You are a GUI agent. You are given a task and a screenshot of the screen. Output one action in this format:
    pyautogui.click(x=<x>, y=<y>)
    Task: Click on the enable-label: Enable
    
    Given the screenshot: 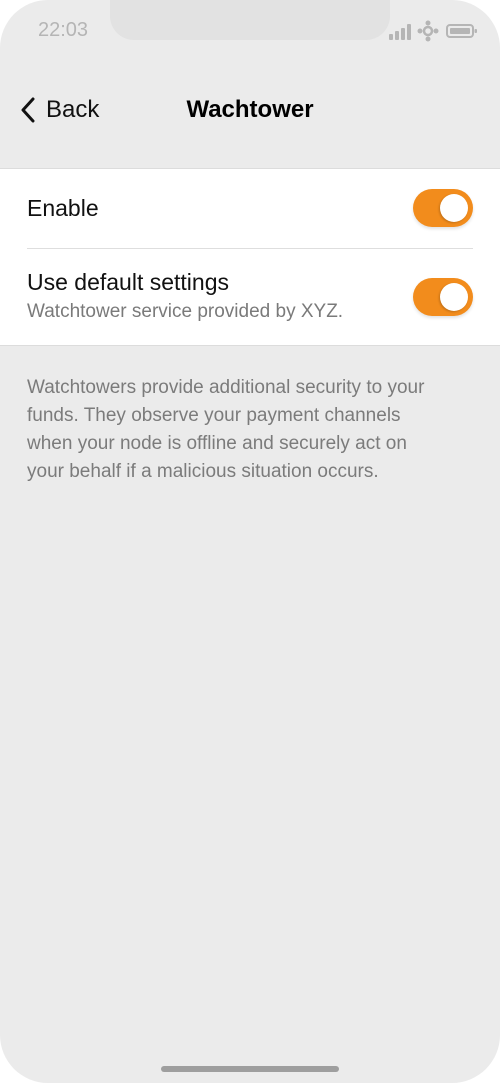 What is the action you would take?
    pyautogui.click(x=63, y=208)
    